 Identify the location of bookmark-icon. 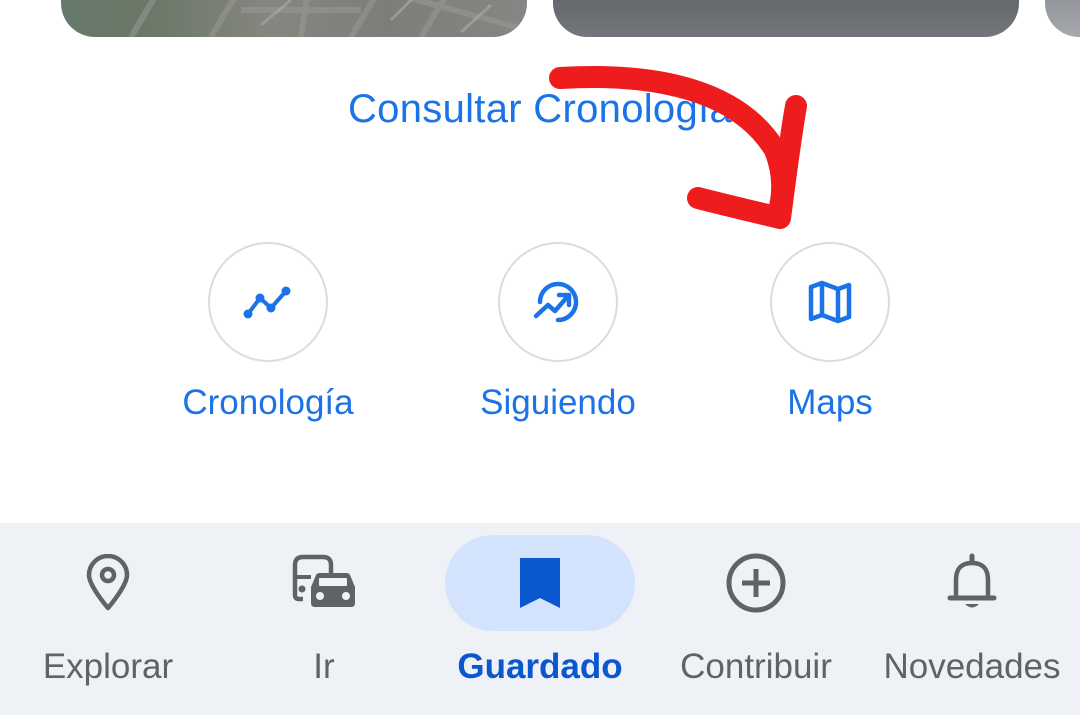
(540, 583).